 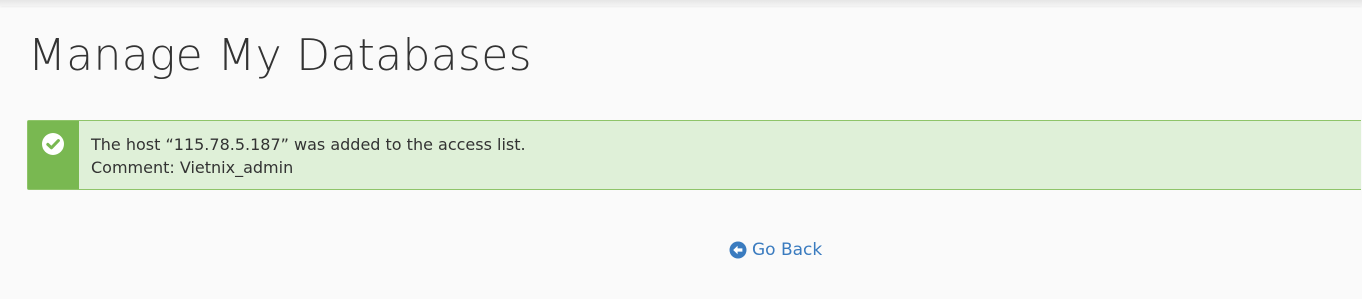 I want to click on alert-icon-column, so click(x=53, y=155).